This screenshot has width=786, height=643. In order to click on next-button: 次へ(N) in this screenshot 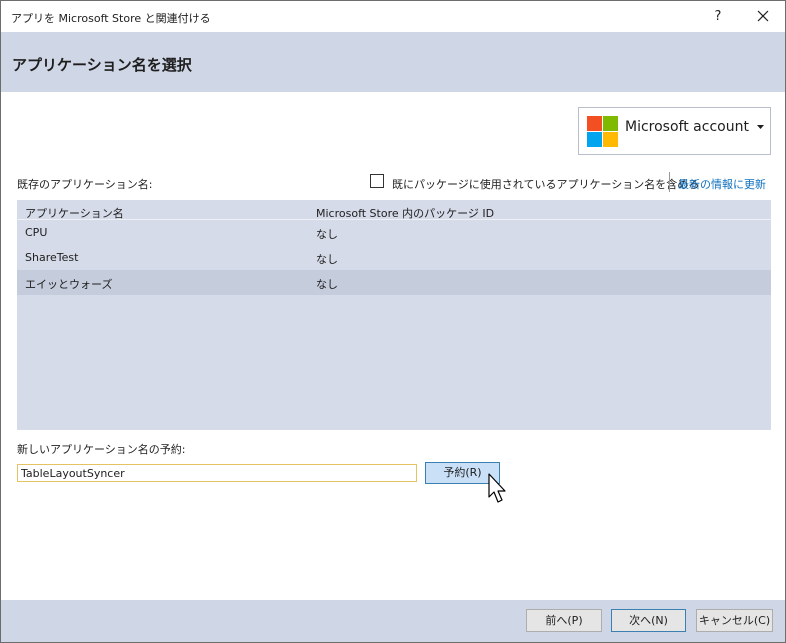, I will do `click(648, 620)`.